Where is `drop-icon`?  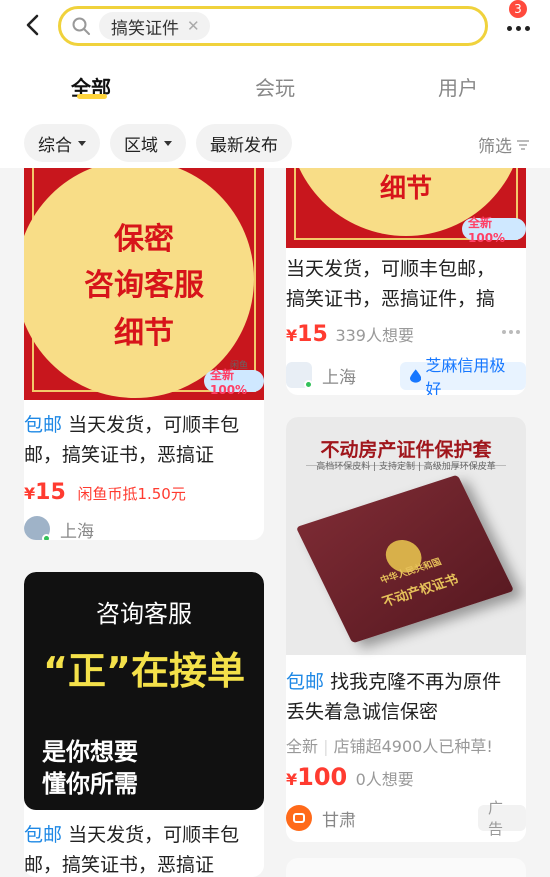 drop-icon is located at coordinates (416, 376).